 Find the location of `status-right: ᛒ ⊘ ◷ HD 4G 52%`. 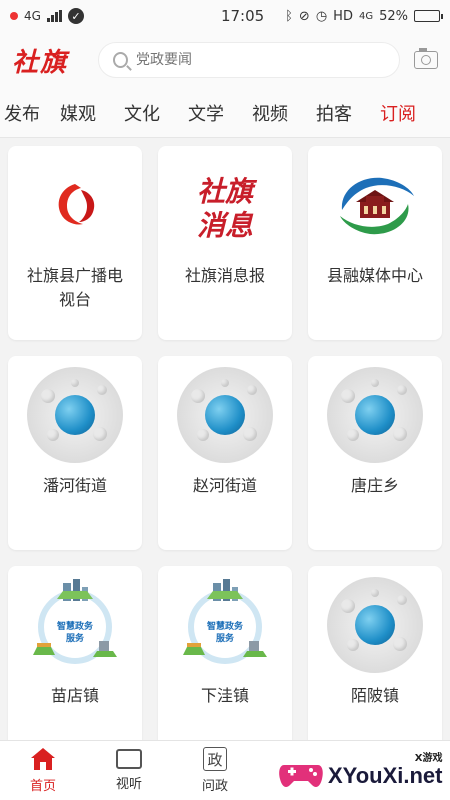

status-right: ᛒ ⊘ ◷ HD 4G 52% is located at coordinates (364, 16).